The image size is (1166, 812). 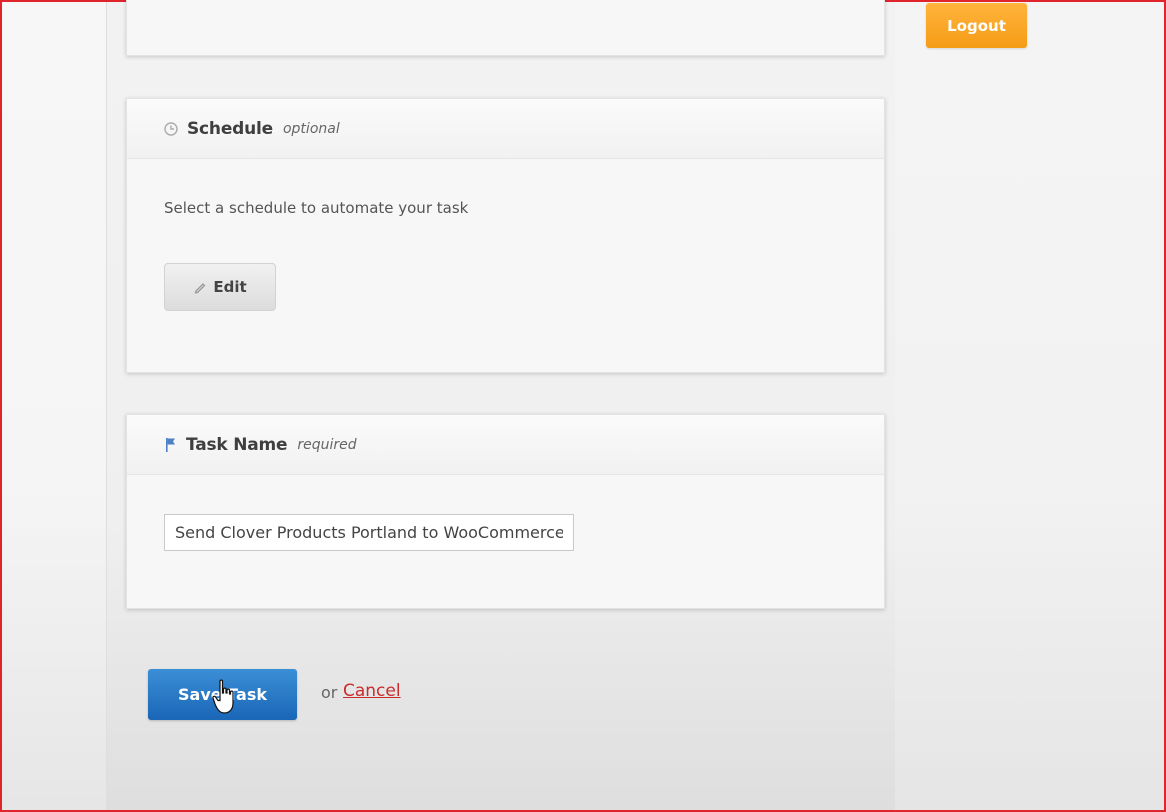 What do you see at coordinates (237, 444) in the screenshot?
I see `task-name-title: Task Name` at bounding box center [237, 444].